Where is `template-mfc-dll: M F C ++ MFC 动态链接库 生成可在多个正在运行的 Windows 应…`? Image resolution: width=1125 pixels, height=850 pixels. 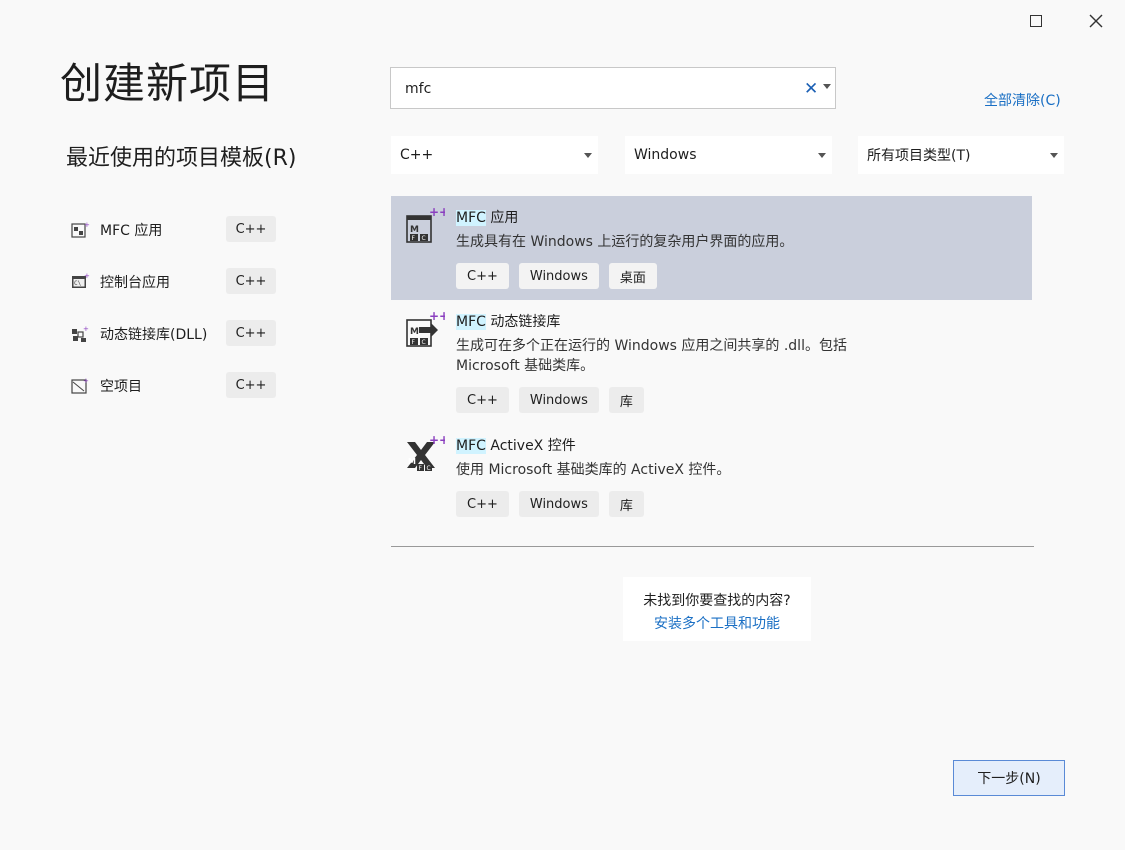 template-mfc-dll: M F C ++ MFC 动态链接库 生成可在多个正在运行的 Windows 应… is located at coordinates (711, 362).